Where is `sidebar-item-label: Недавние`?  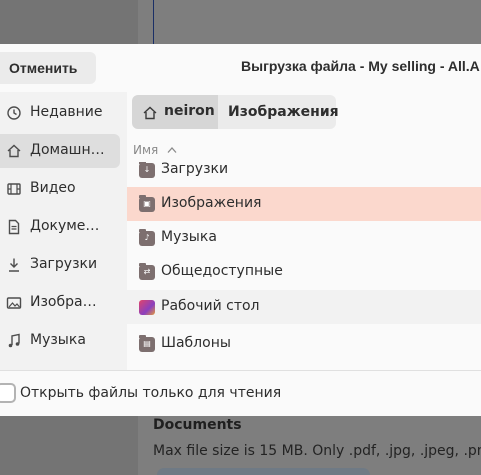 sidebar-item-label: Недавние is located at coordinates (66, 112).